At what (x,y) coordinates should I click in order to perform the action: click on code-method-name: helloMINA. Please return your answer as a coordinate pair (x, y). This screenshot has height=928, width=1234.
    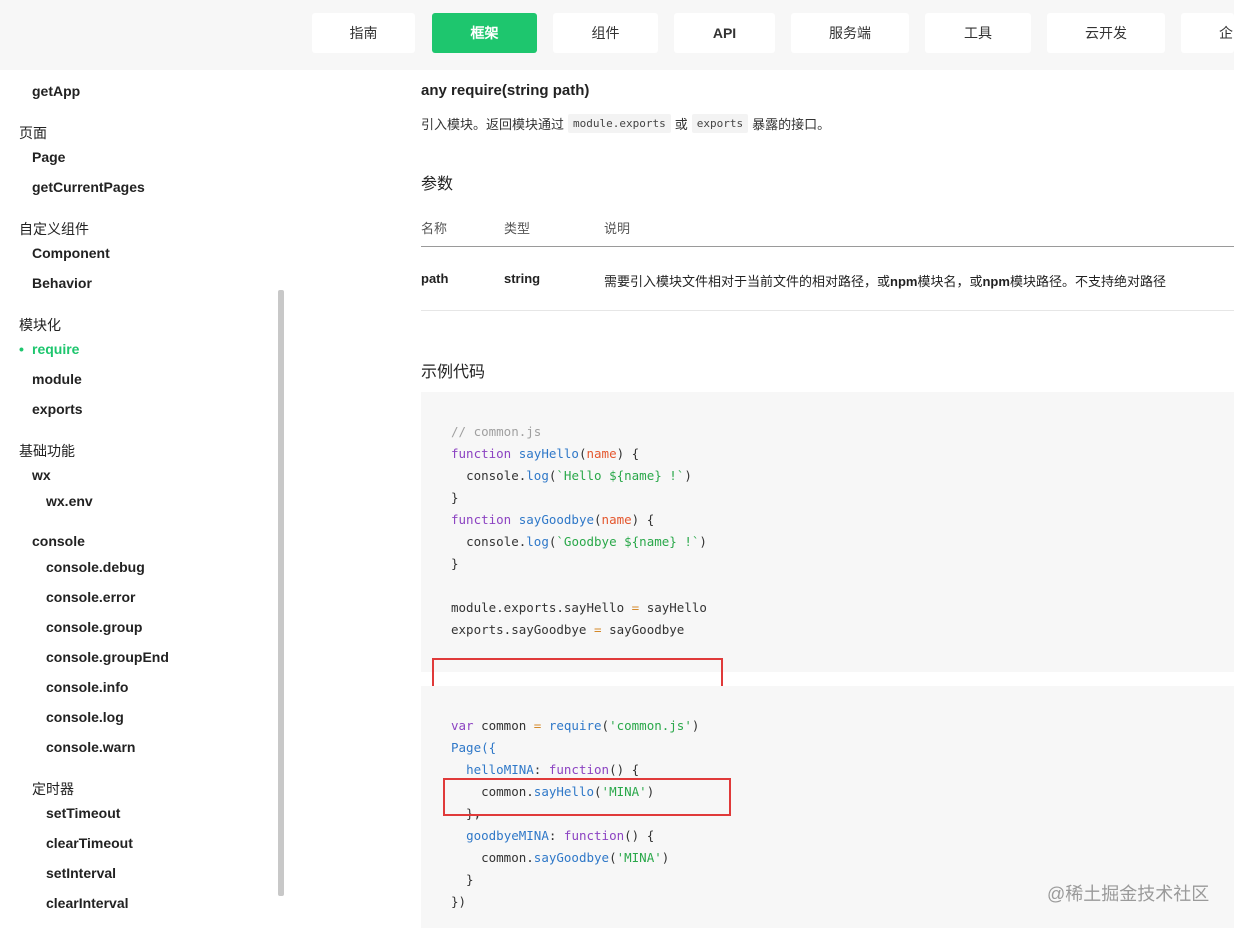
    Looking at the image, I should click on (500, 769).